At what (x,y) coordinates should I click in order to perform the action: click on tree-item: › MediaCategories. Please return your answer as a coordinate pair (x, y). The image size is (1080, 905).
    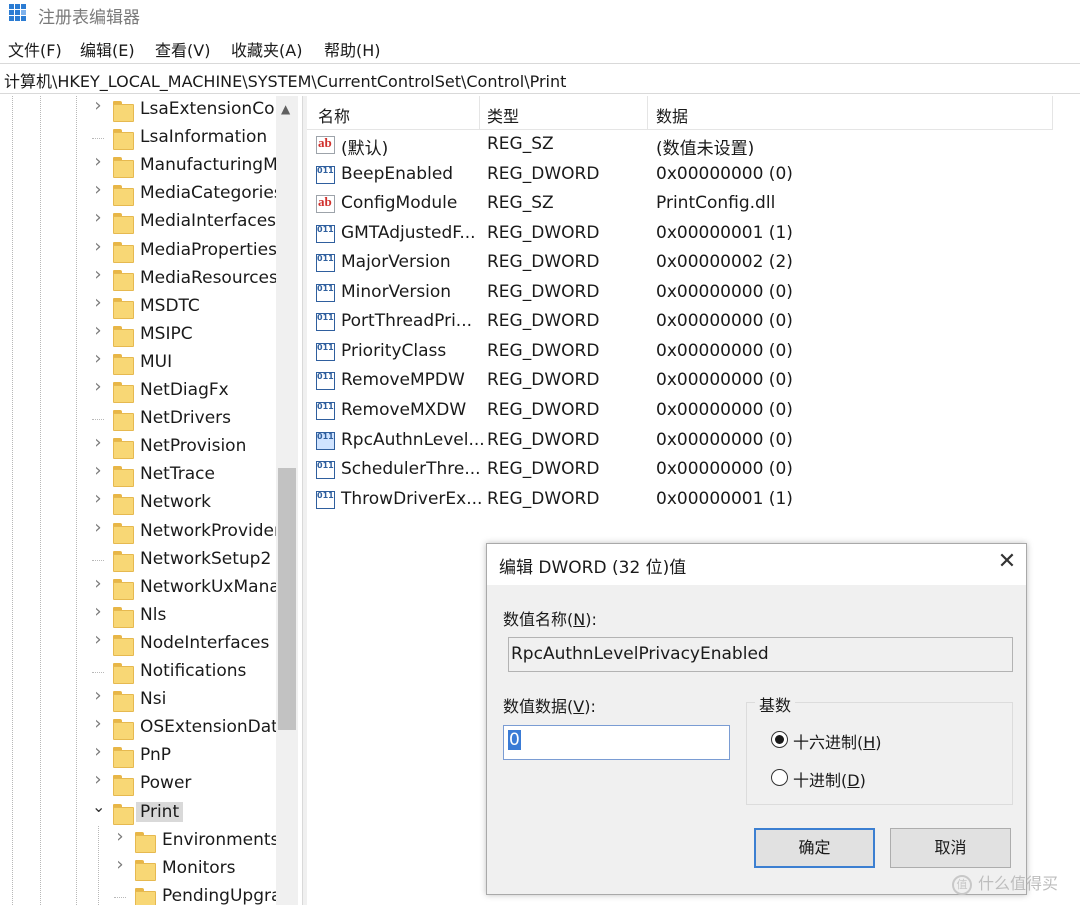
    Looking at the image, I should click on (141, 195).